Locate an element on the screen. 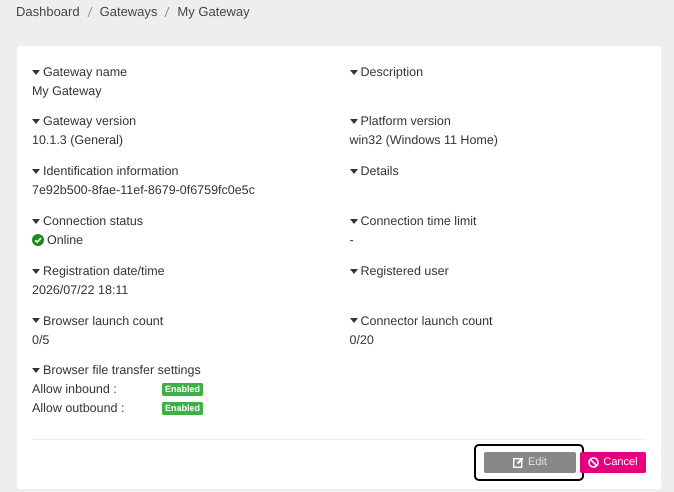 This screenshot has width=674, height=492. check-circle-icon is located at coordinates (38, 240).